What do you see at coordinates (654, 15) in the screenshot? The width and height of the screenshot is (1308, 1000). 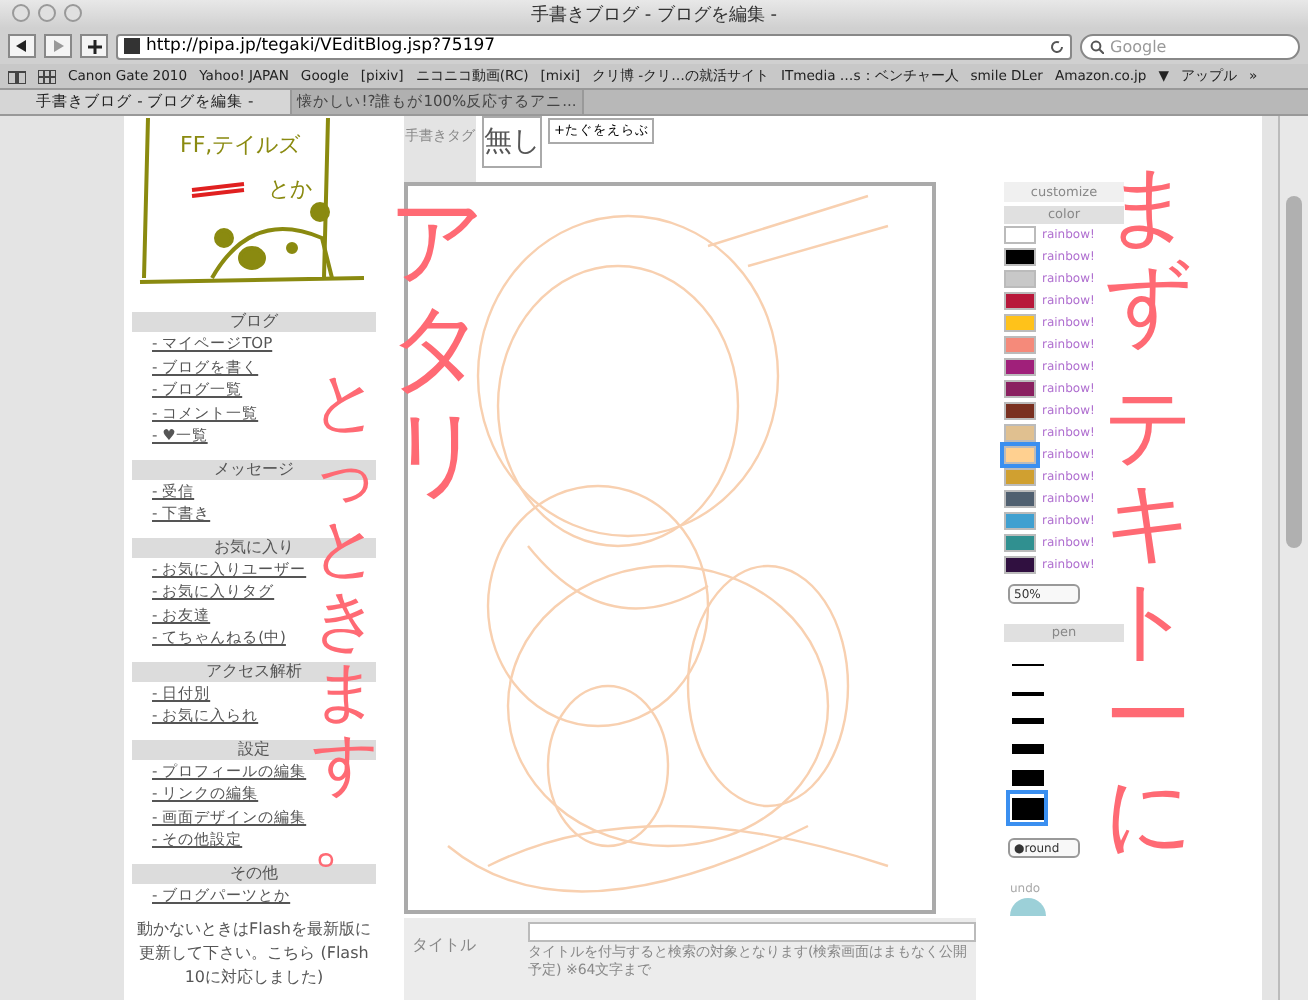 I see `window-title: 手書きブログ - ブログを編集 -` at bounding box center [654, 15].